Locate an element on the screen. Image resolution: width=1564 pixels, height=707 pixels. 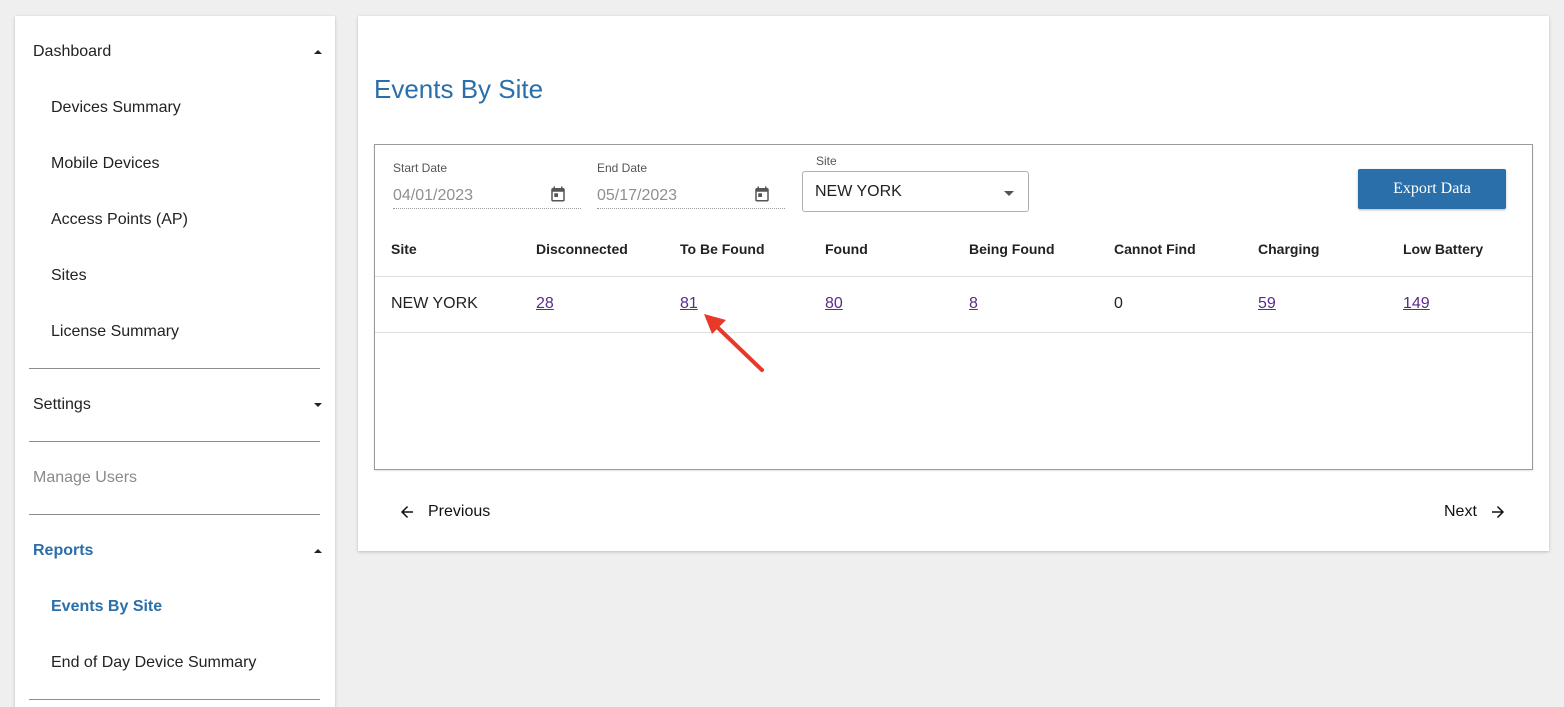
caret-down-icon is located at coordinates (318, 405).